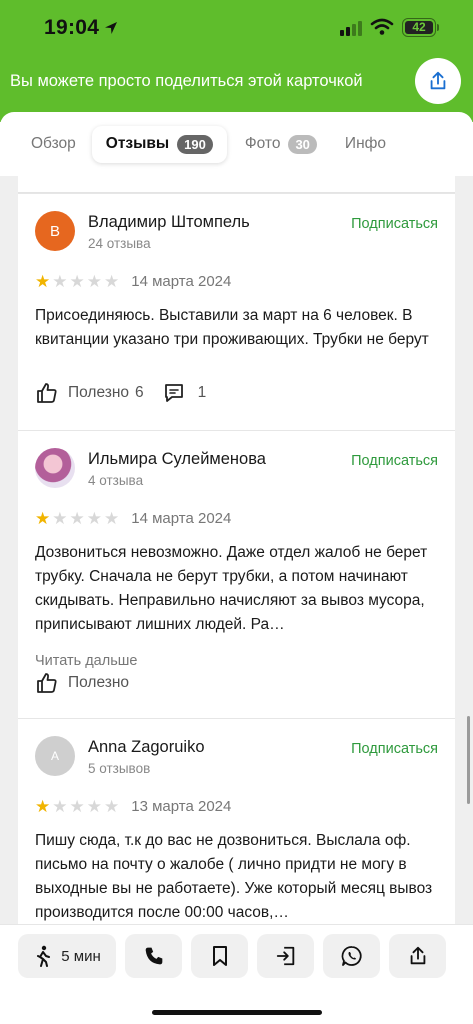 The image size is (473, 1024). What do you see at coordinates (181, 806) in the screenshot?
I see `review-date: 13 марта 2024` at bounding box center [181, 806].